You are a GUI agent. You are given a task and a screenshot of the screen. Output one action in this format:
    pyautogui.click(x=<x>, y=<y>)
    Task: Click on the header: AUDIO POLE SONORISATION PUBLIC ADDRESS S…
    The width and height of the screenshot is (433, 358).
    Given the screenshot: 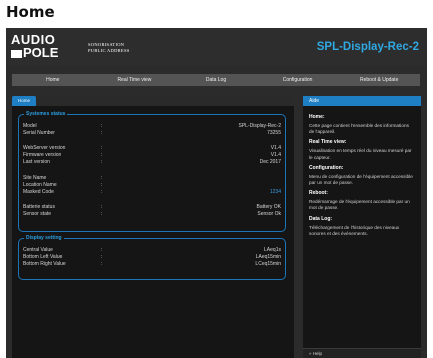 What is the action you would take?
    pyautogui.click(x=216, y=47)
    